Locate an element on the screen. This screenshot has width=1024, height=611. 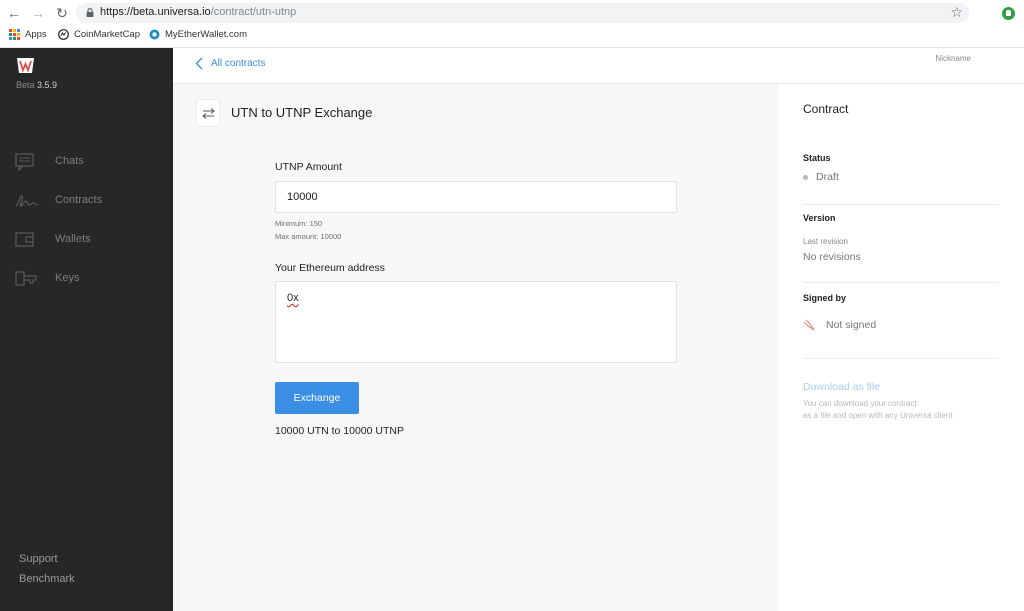
coinmarketcap-icon is located at coordinates (63, 34).